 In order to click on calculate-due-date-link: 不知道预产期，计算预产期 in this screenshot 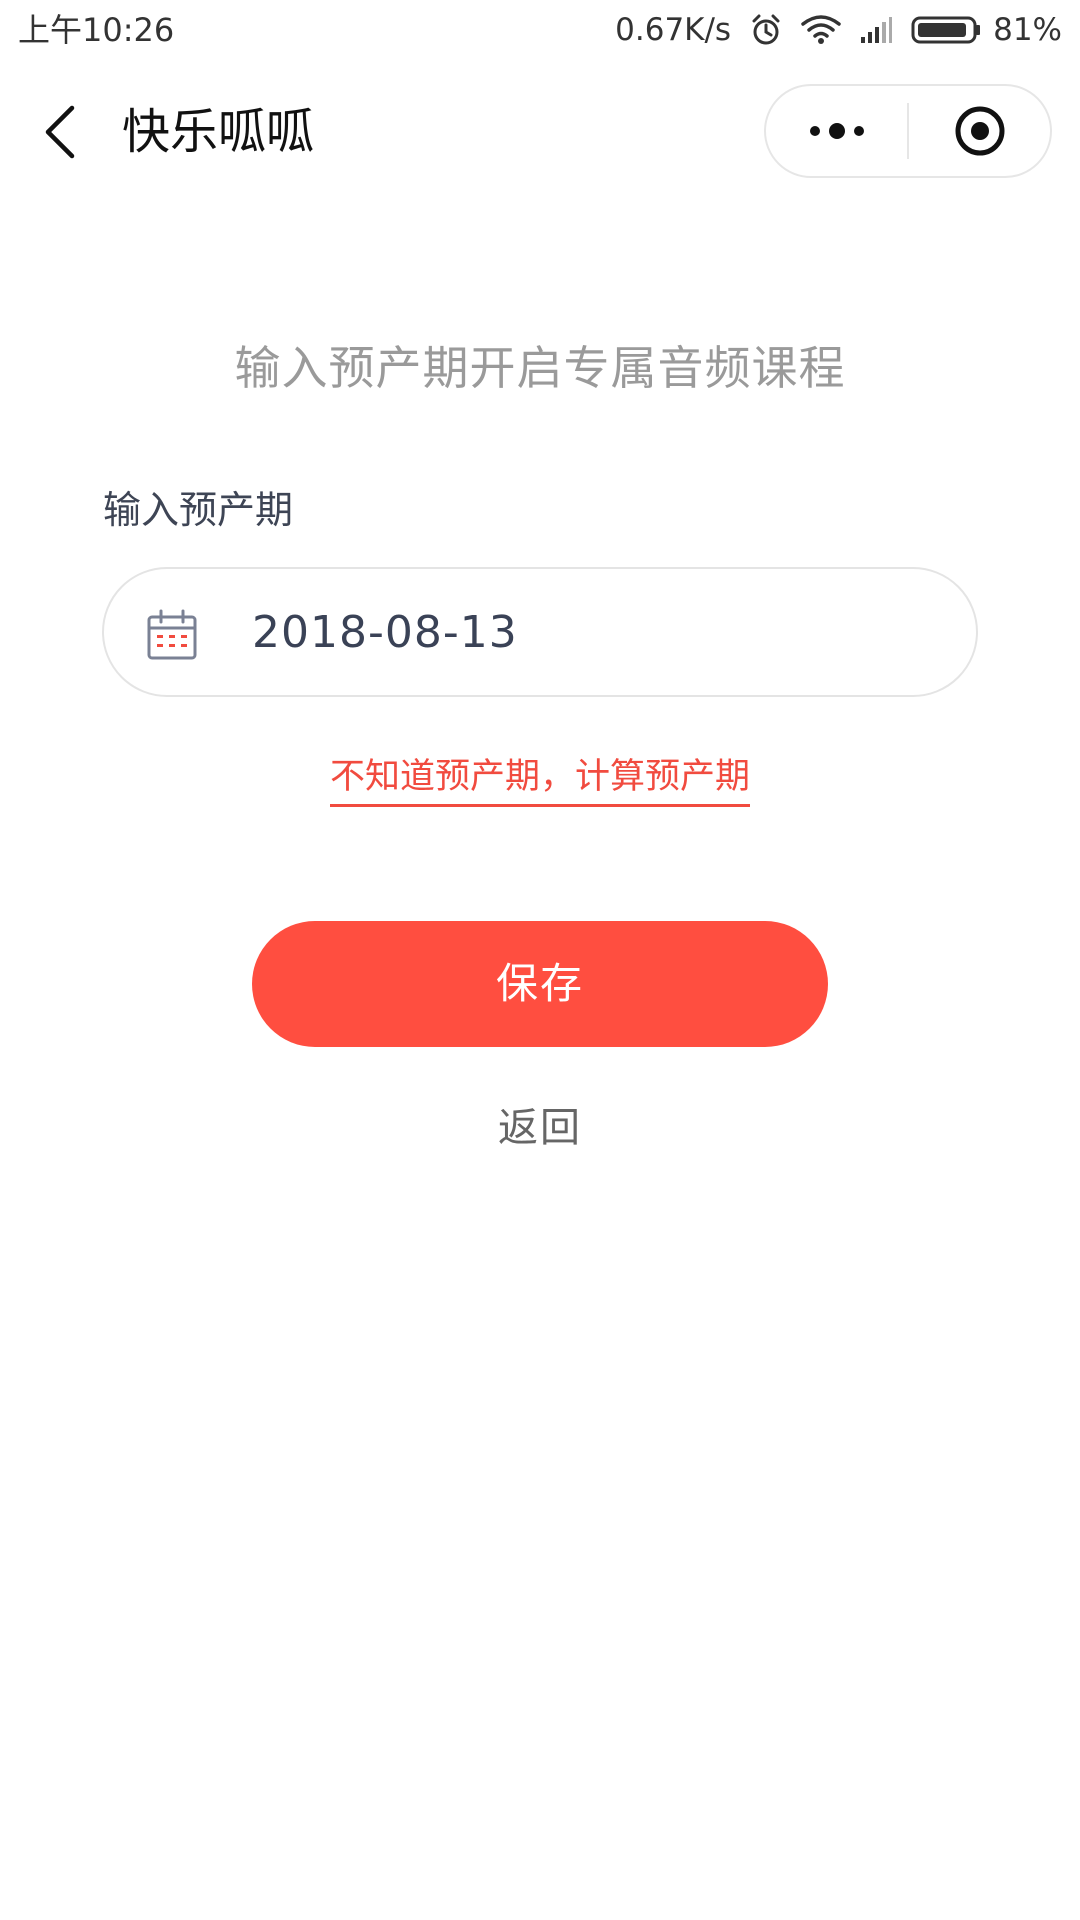, I will do `click(539, 779)`.